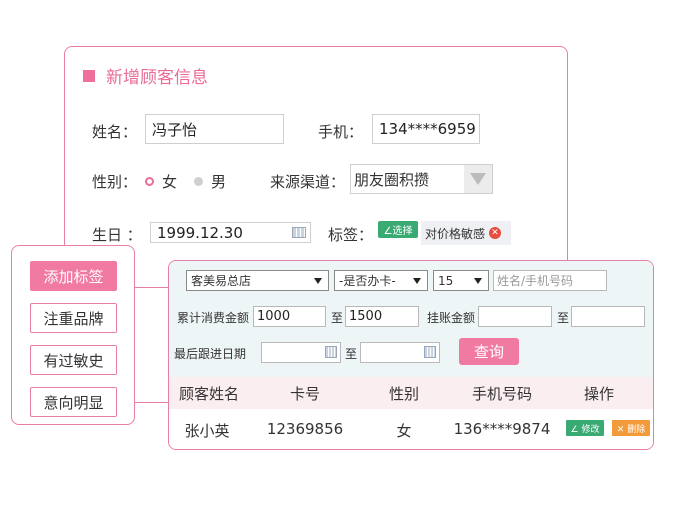  What do you see at coordinates (210, 181) in the screenshot?
I see `gender-male-radio: 男` at bounding box center [210, 181].